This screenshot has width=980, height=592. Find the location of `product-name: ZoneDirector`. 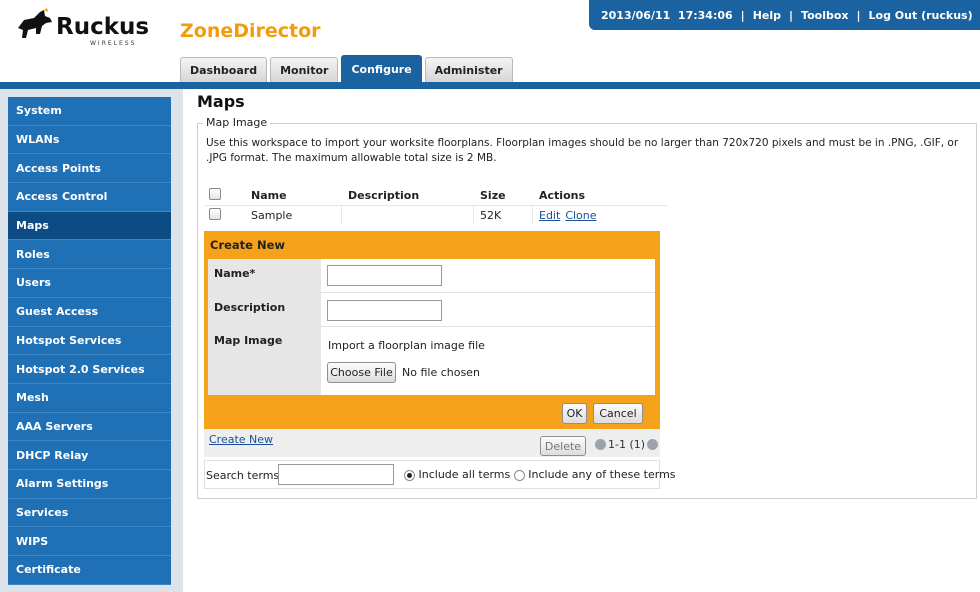

product-name: ZoneDirector is located at coordinates (250, 31).